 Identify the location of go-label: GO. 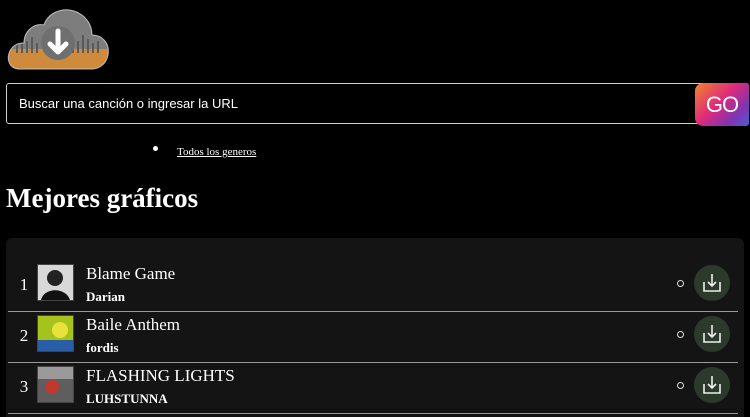
(722, 104).